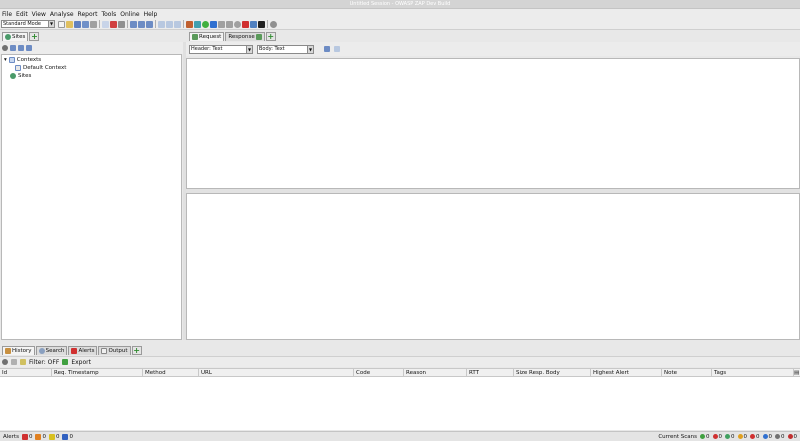  What do you see at coordinates (51, 350) in the screenshot?
I see `tab-search: Search` at bounding box center [51, 350].